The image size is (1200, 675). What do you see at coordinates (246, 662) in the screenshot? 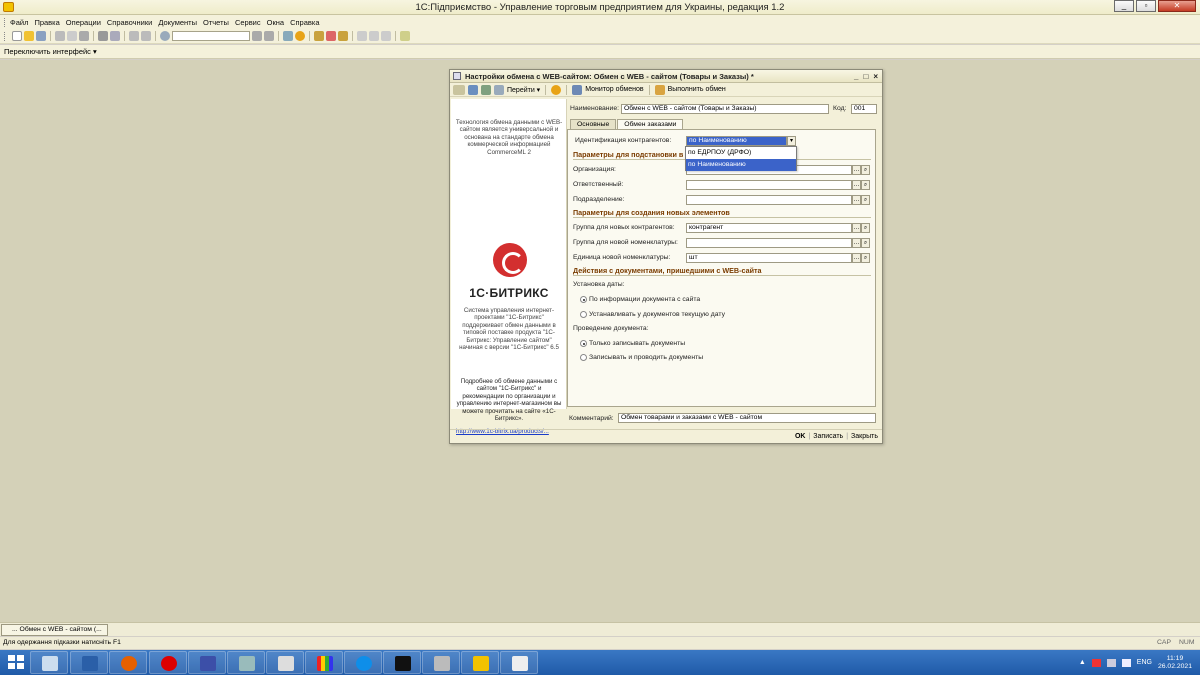
I see `taskbar-app-images` at bounding box center [246, 662].